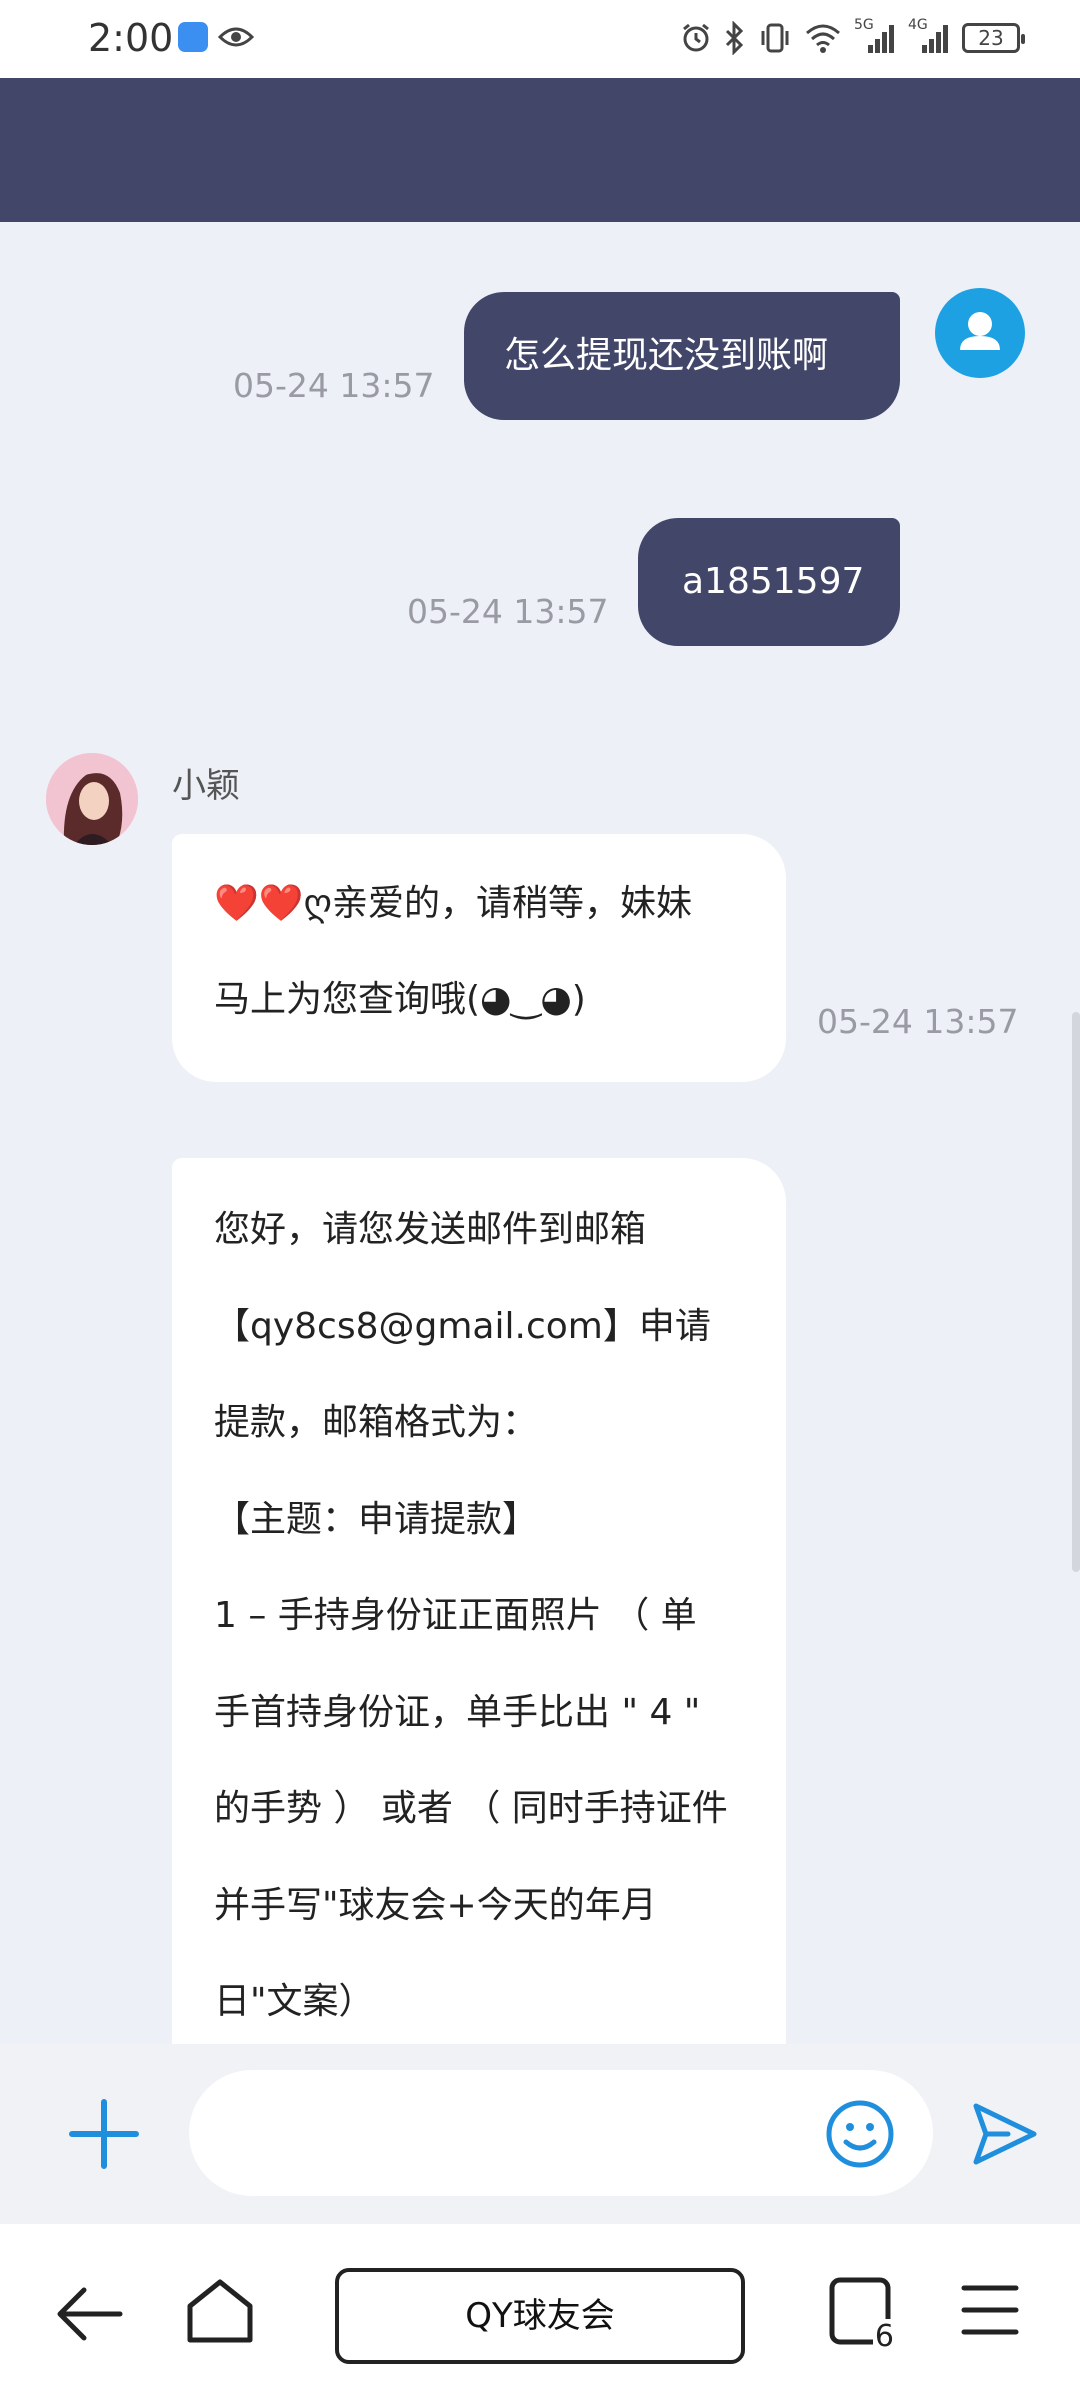 This screenshot has width=1080, height=2400. What do you see at coordinates (993, 38) in the screenshot?
I see `battery-indicator: 23` at bounding box center [993, 38].